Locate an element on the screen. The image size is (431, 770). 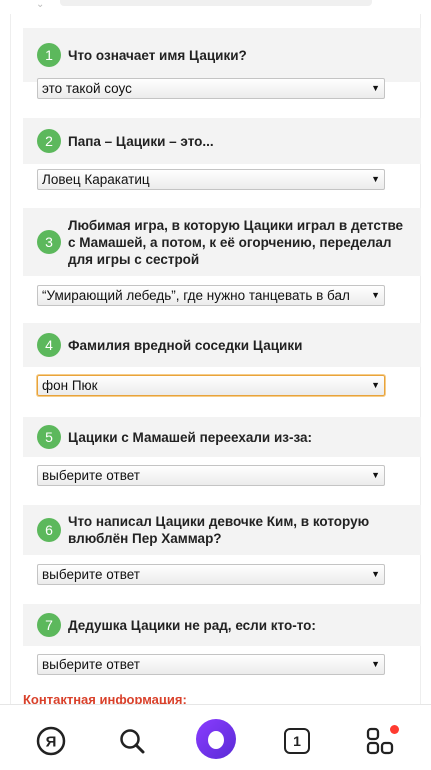
search-icon is located at coordinates (132, 741).